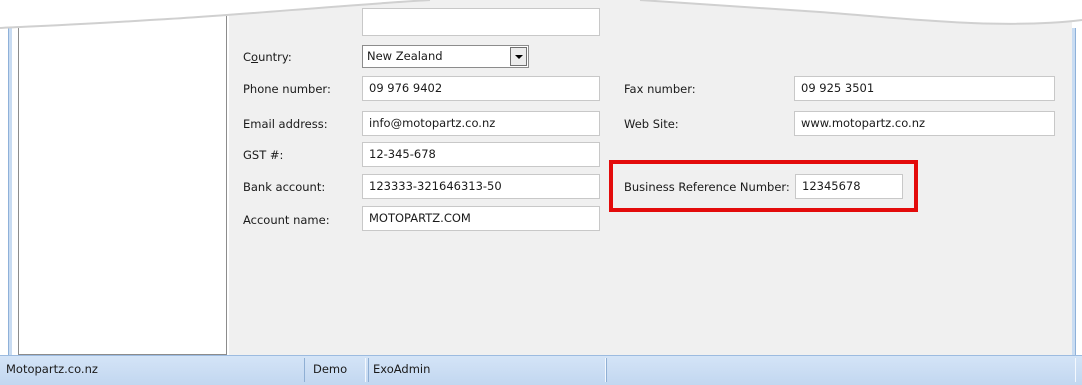 The width and height of the screenshot is (1082, 385). What do you see at coordinates (267, 57) in the screenshot?
I see `country-label: Country:` at bounding box center [267, 57].